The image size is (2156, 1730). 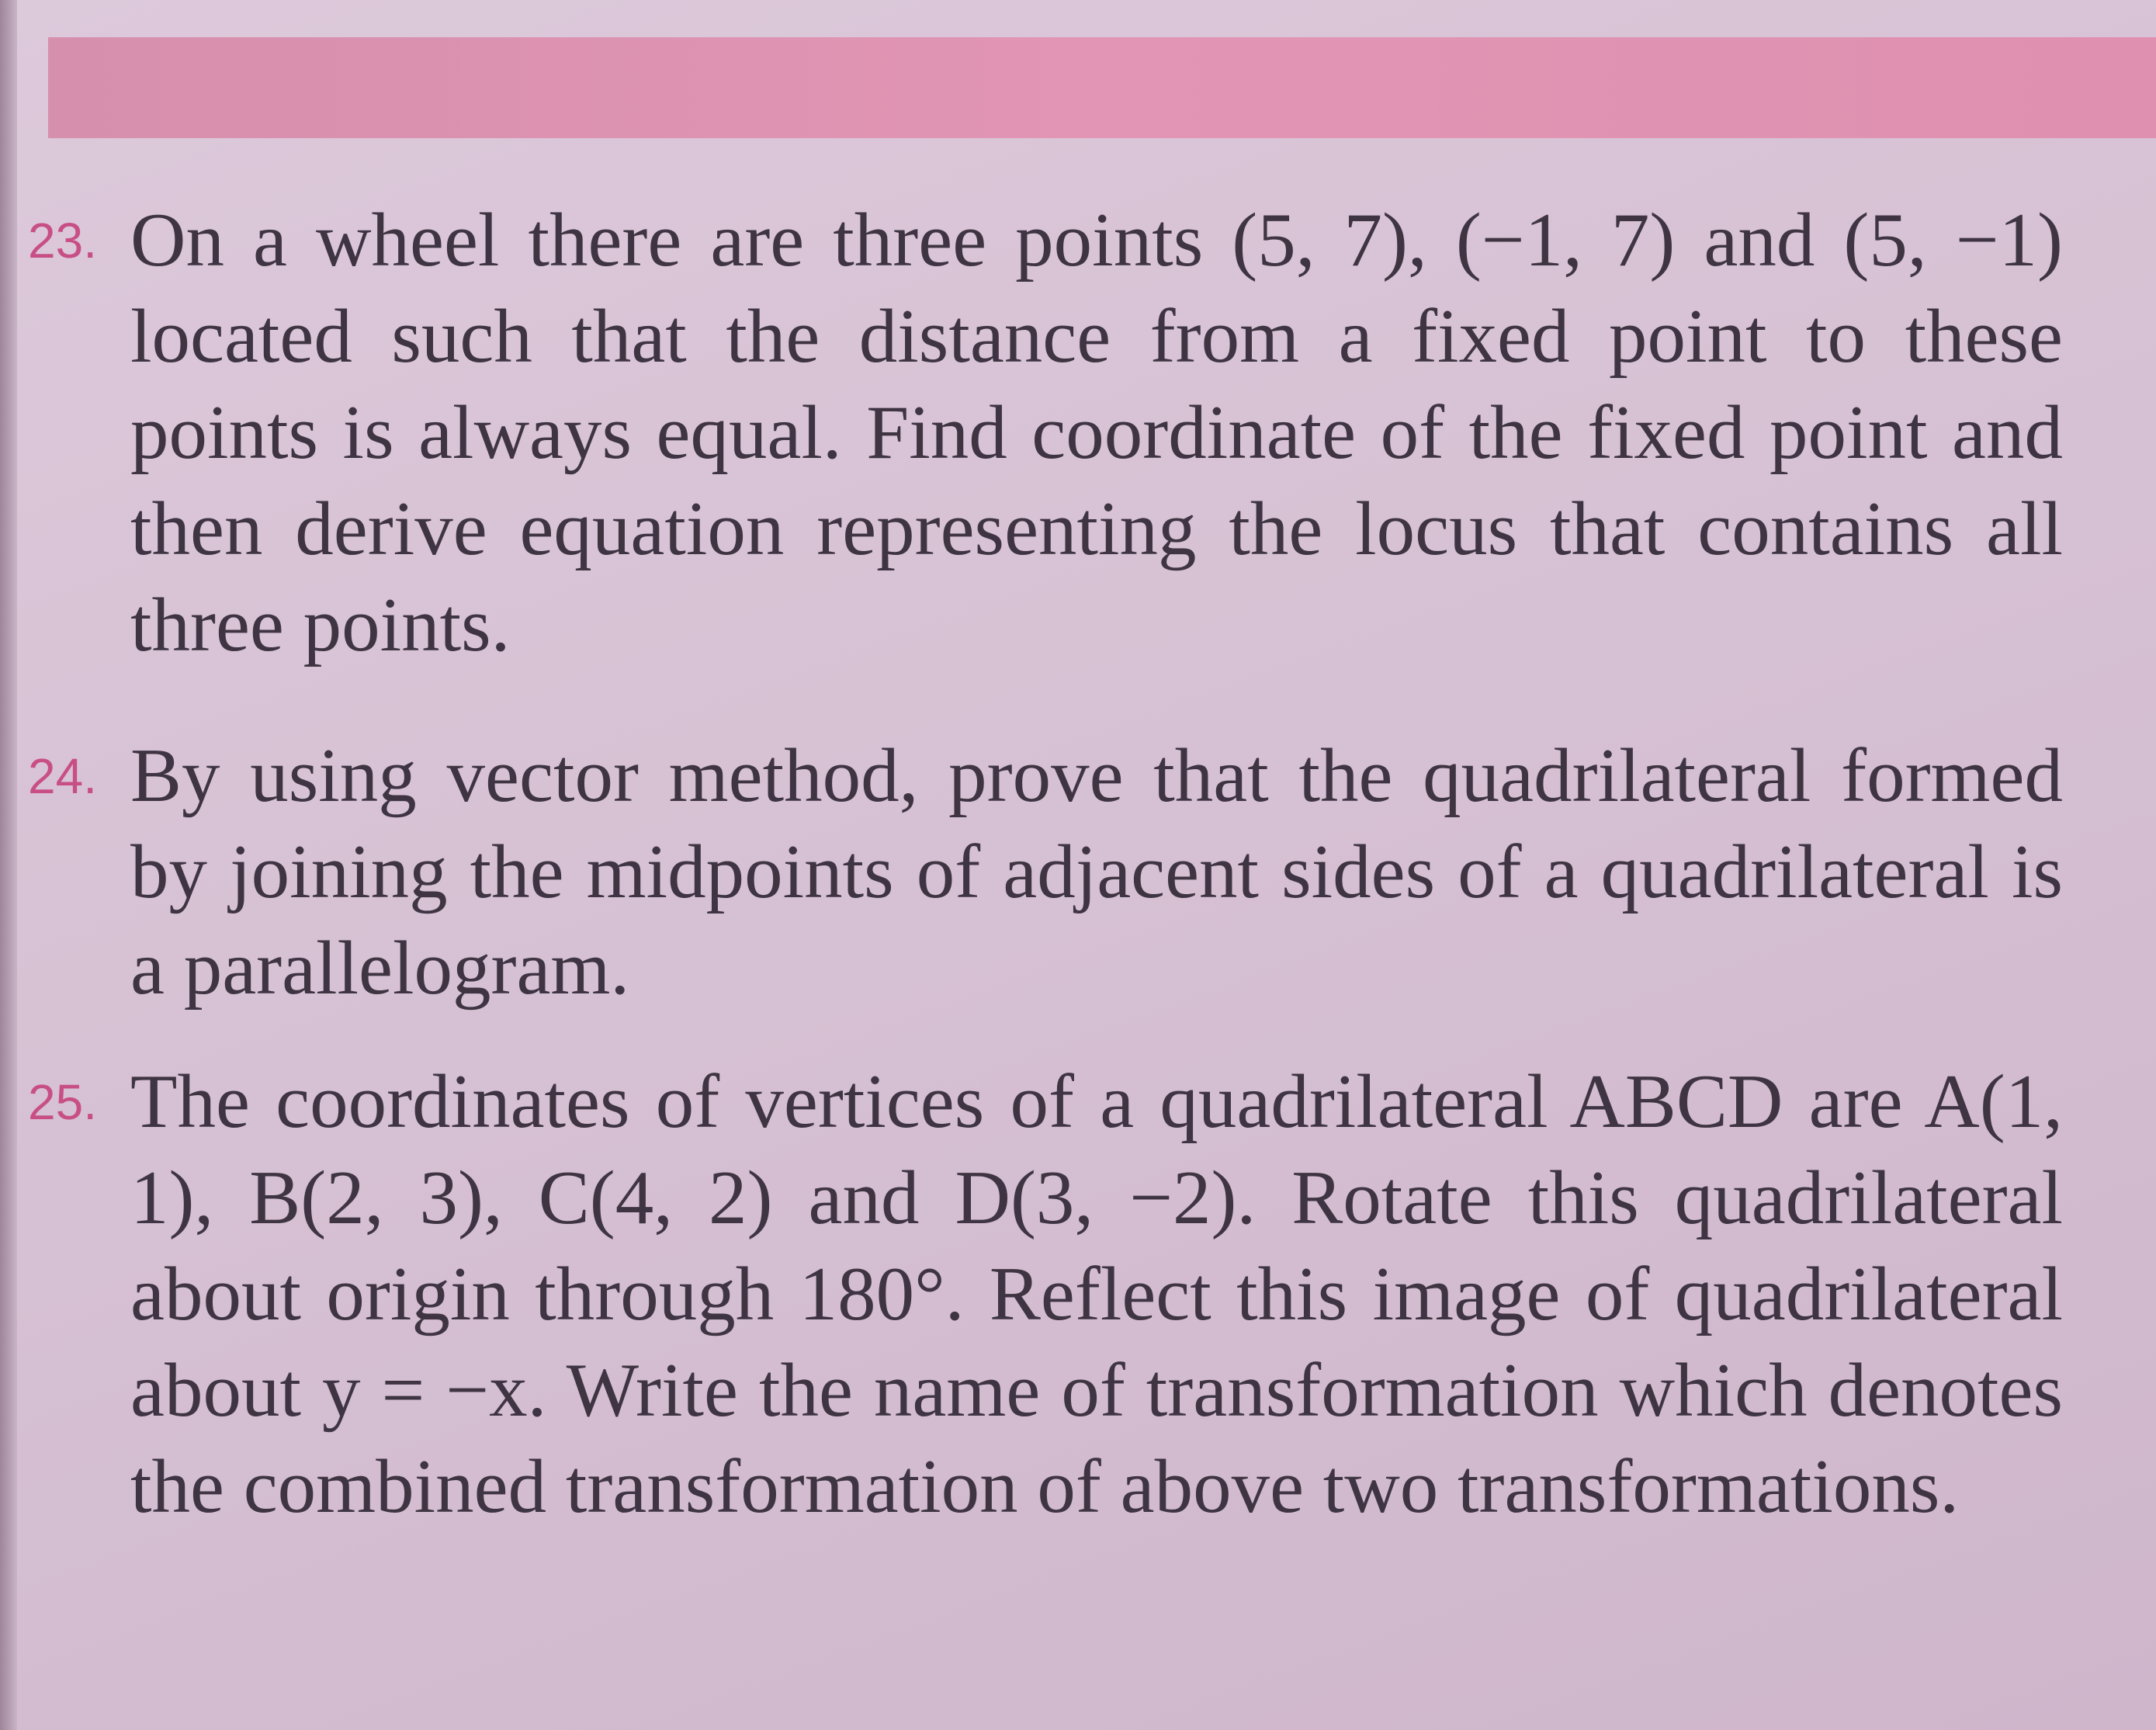 I want to click on question-number: 24., so click(x=63, y=776).